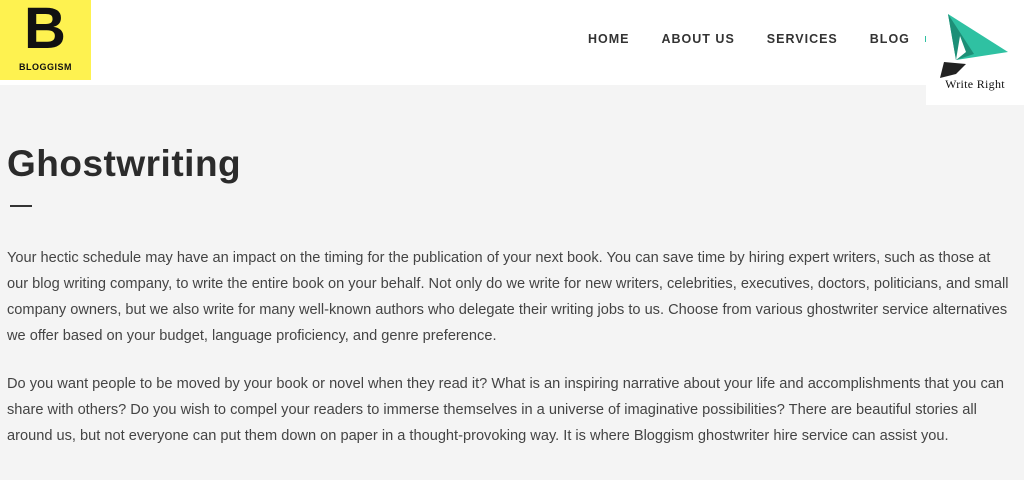 The width and height of the screenshot is (1024, 480). What do you see at coordinates (45, 67) in the screenshot?
I see `logo-name: BLOGGISM` at bounding box center [45, 67].